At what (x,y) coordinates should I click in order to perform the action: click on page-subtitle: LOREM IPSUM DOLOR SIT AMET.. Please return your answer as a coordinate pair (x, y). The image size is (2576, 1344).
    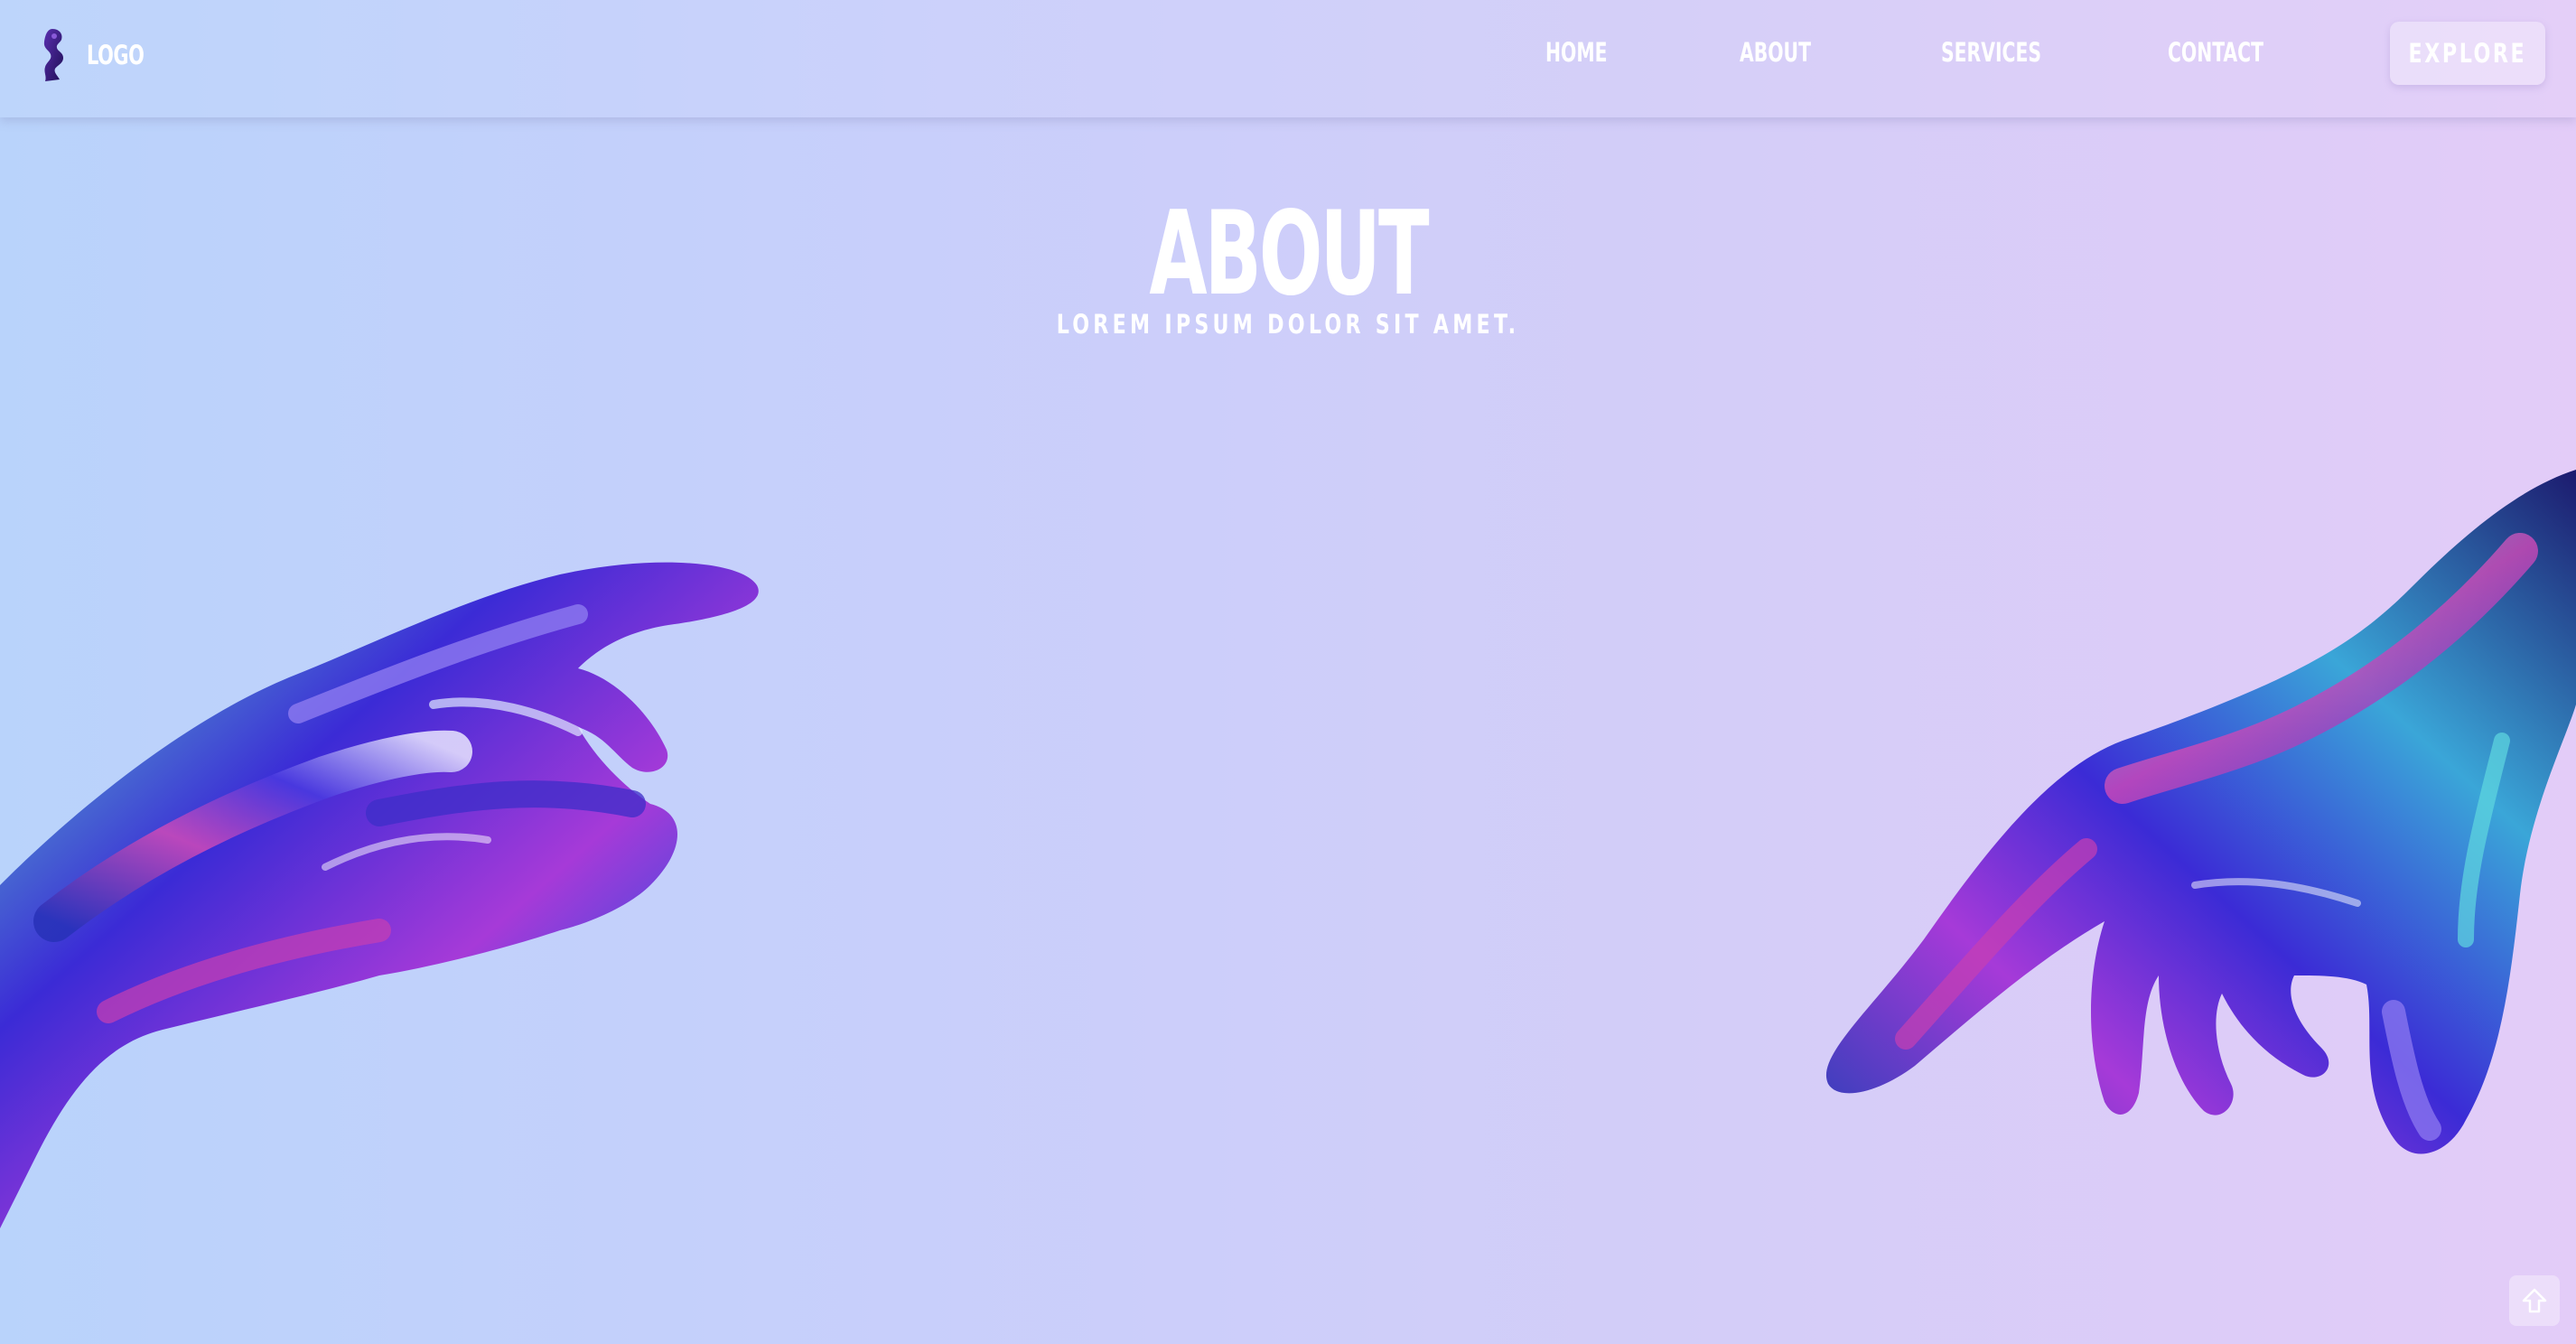
    Looking at the image, I should click on (1288, 324).